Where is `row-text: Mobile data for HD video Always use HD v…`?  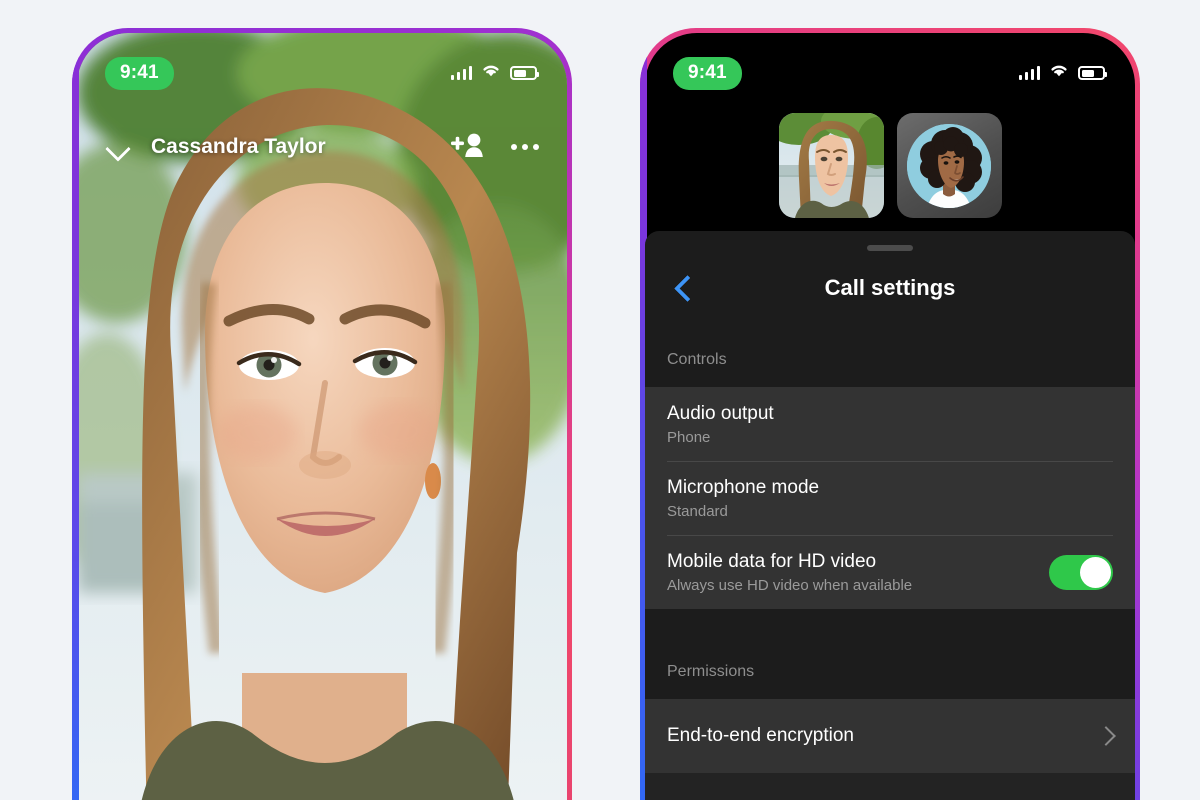 row-text: Mobile data for HD video Always use HD v… is located at coordinates (858, 572).